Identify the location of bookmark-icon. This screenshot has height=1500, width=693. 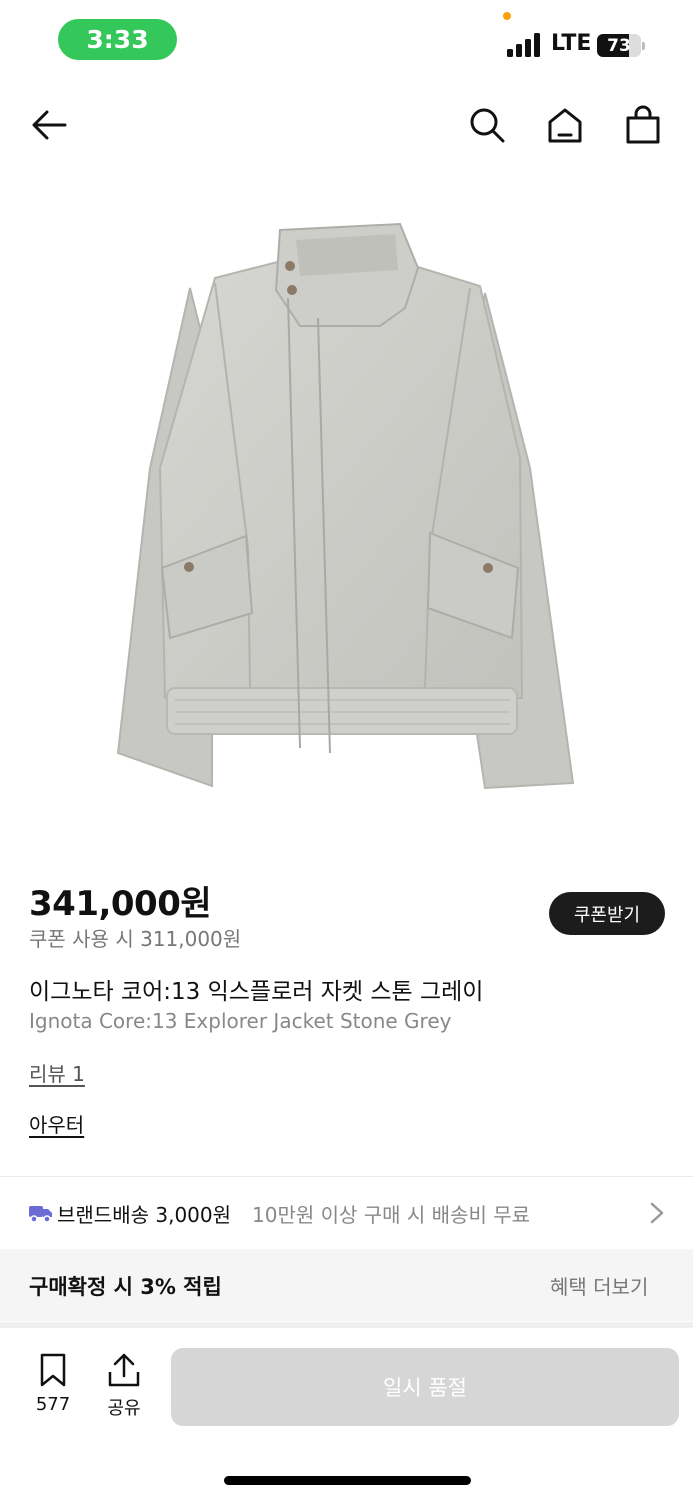
(53, 1370).